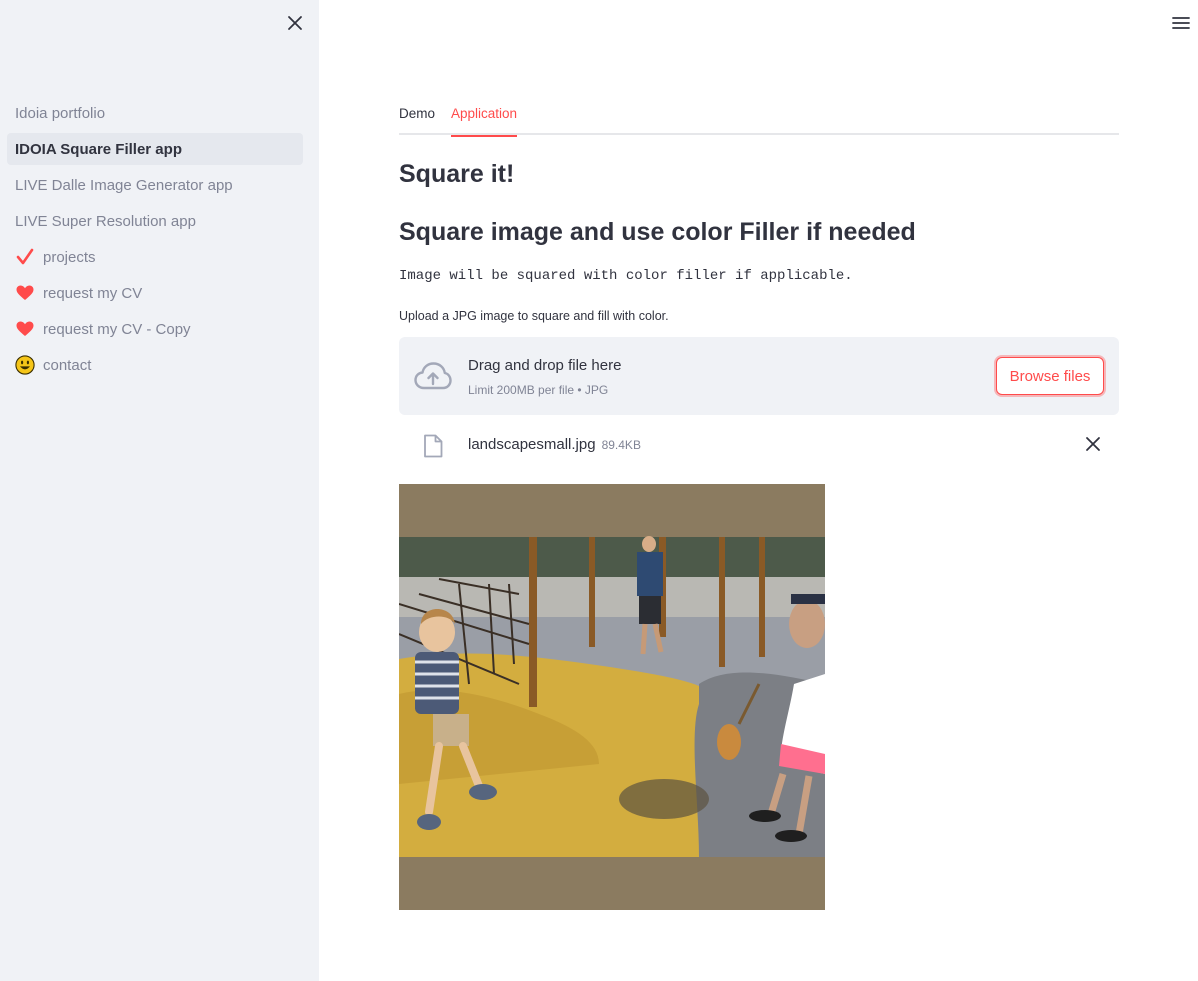 This screenshot has width=1198, height=981. What do you see at coordinates (1181, 23) in the screenshot?
I see `main-menu-icon` at bounding box center [1181, 23].